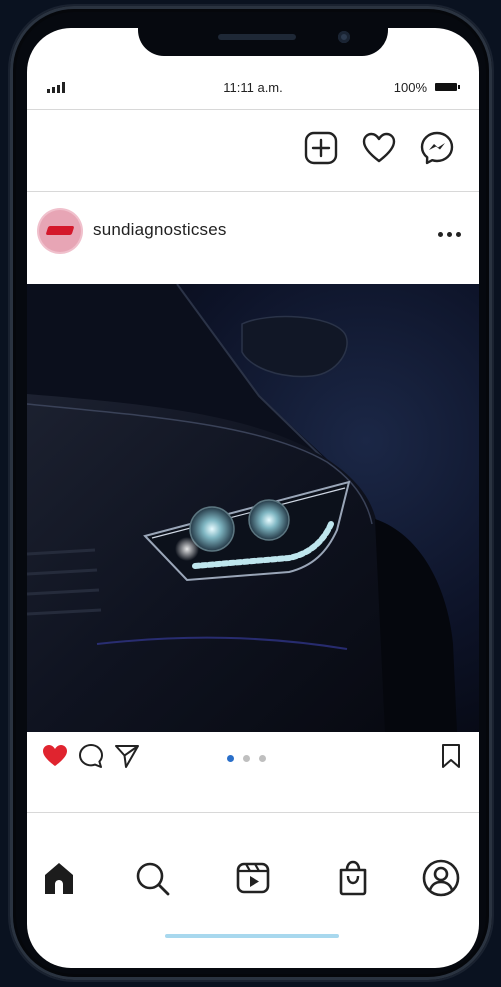 The height and width of the screenshot is (987, 501). What do you see at coordinates (344, 37) in the screenshot?
I see `front-camera` at bounding box center [344, 37].